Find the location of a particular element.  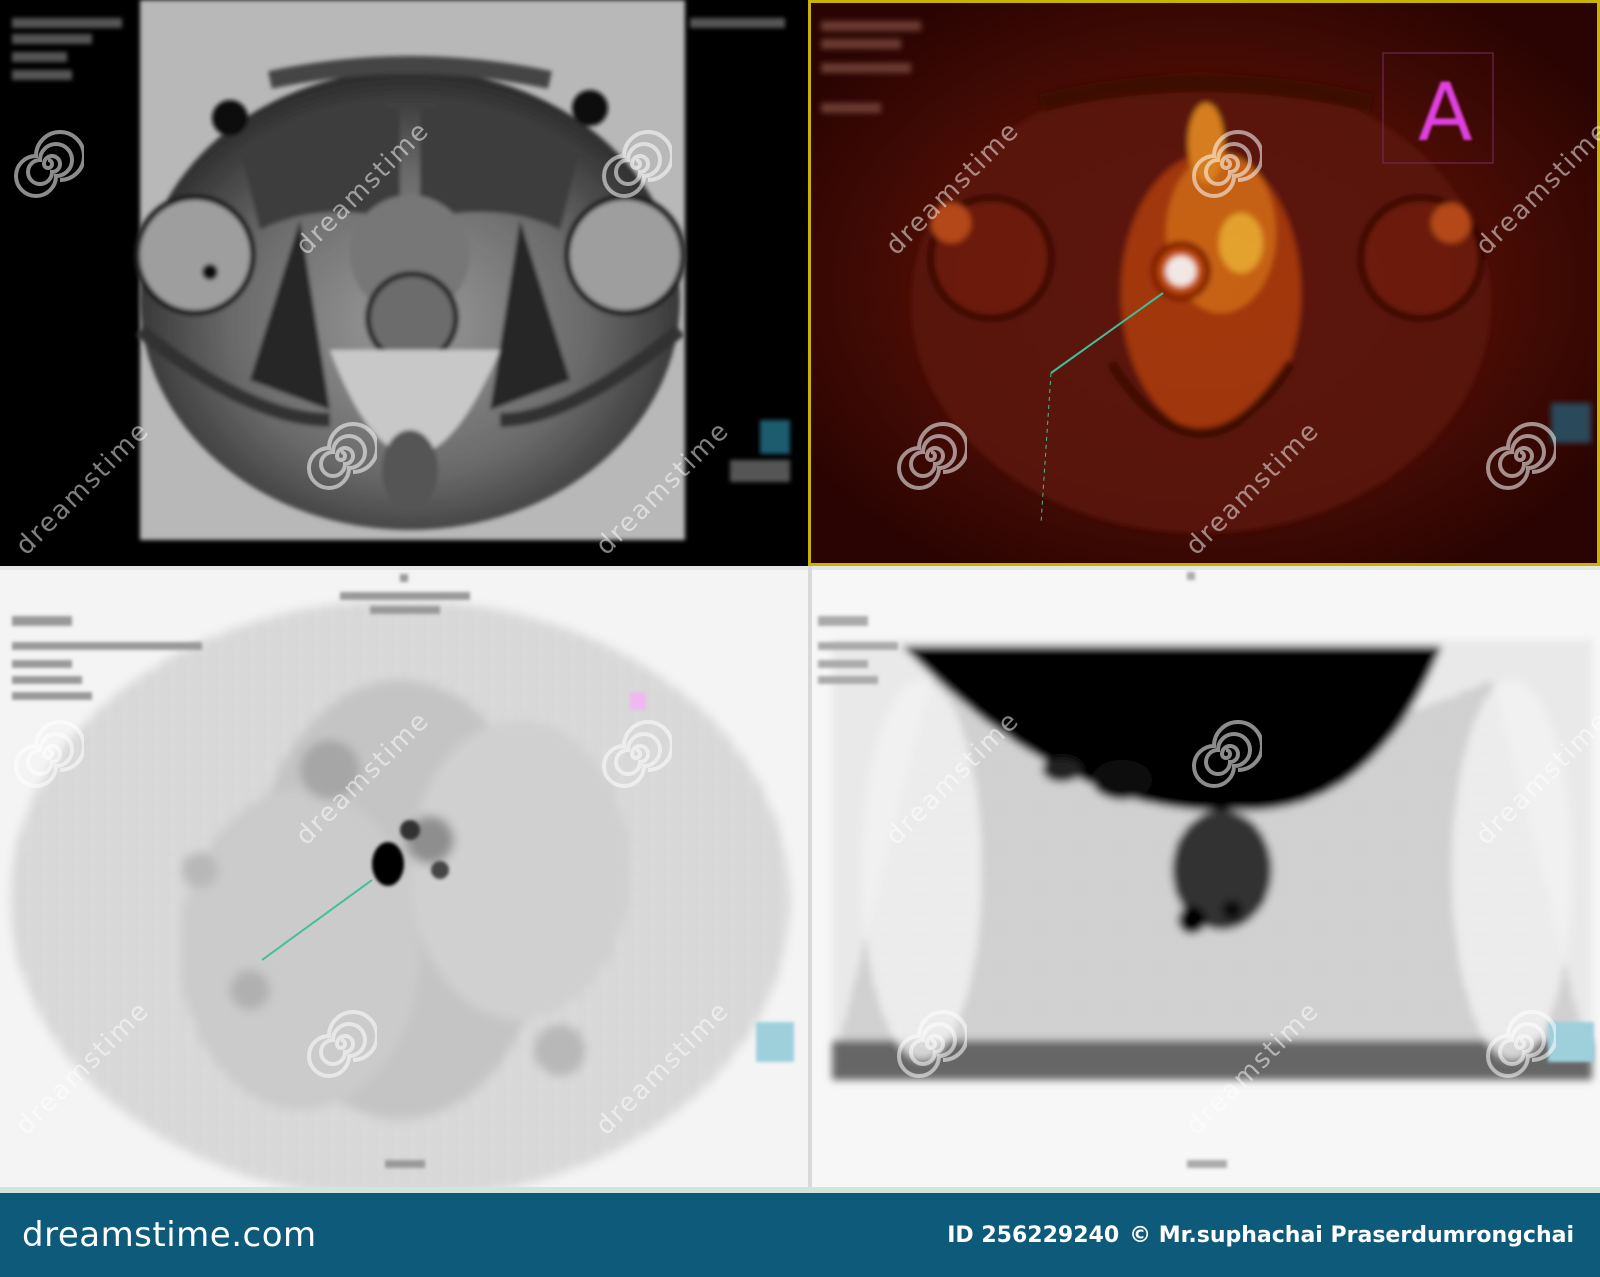

image-author: © Mr.suphachai Praserdumrongchai is located at coordinates (1351, 1235).